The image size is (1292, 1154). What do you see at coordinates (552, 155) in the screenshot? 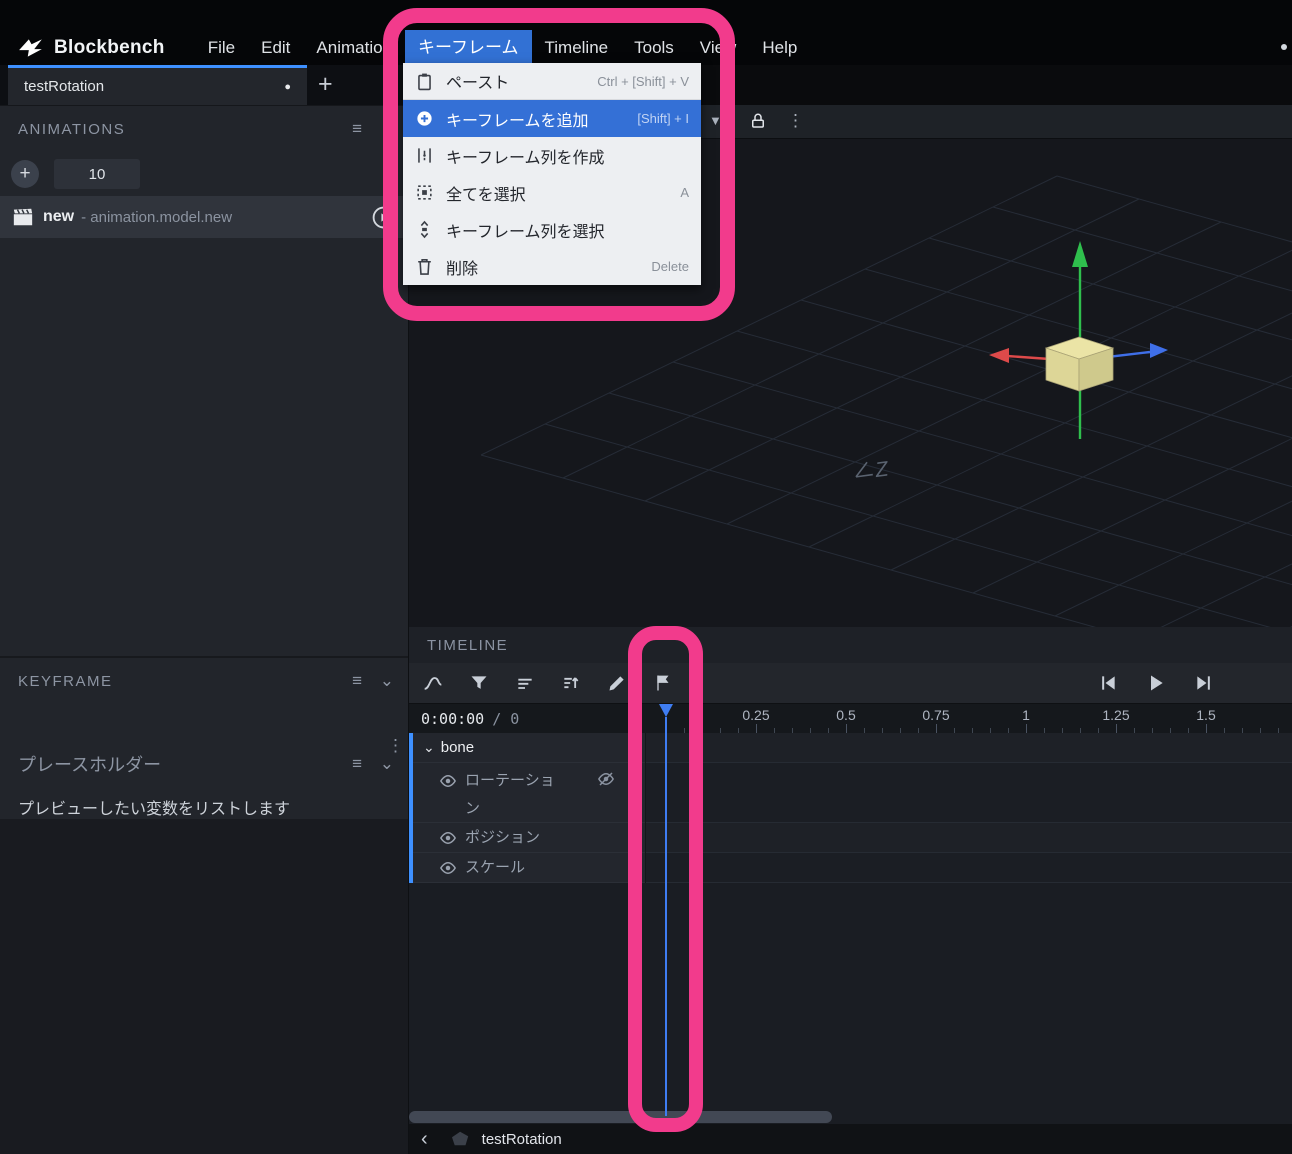
I see `menu-item-create-keyframe-column: キーフレーム列を作成` at bounding box center [552, 155].